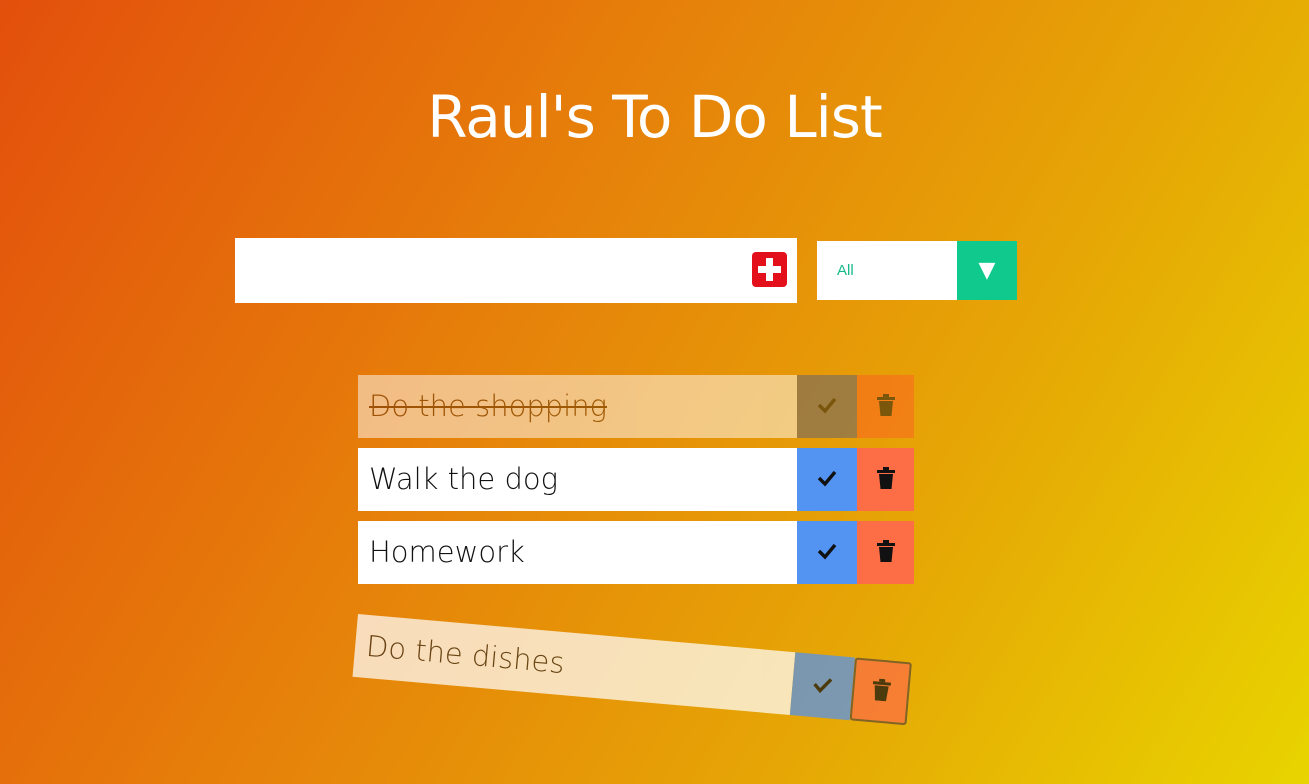 The height and width of the screenshot is (784, 1309). Describe the element at coordinates (485, 270) in the screenshot. I see `todo-input` at that location.